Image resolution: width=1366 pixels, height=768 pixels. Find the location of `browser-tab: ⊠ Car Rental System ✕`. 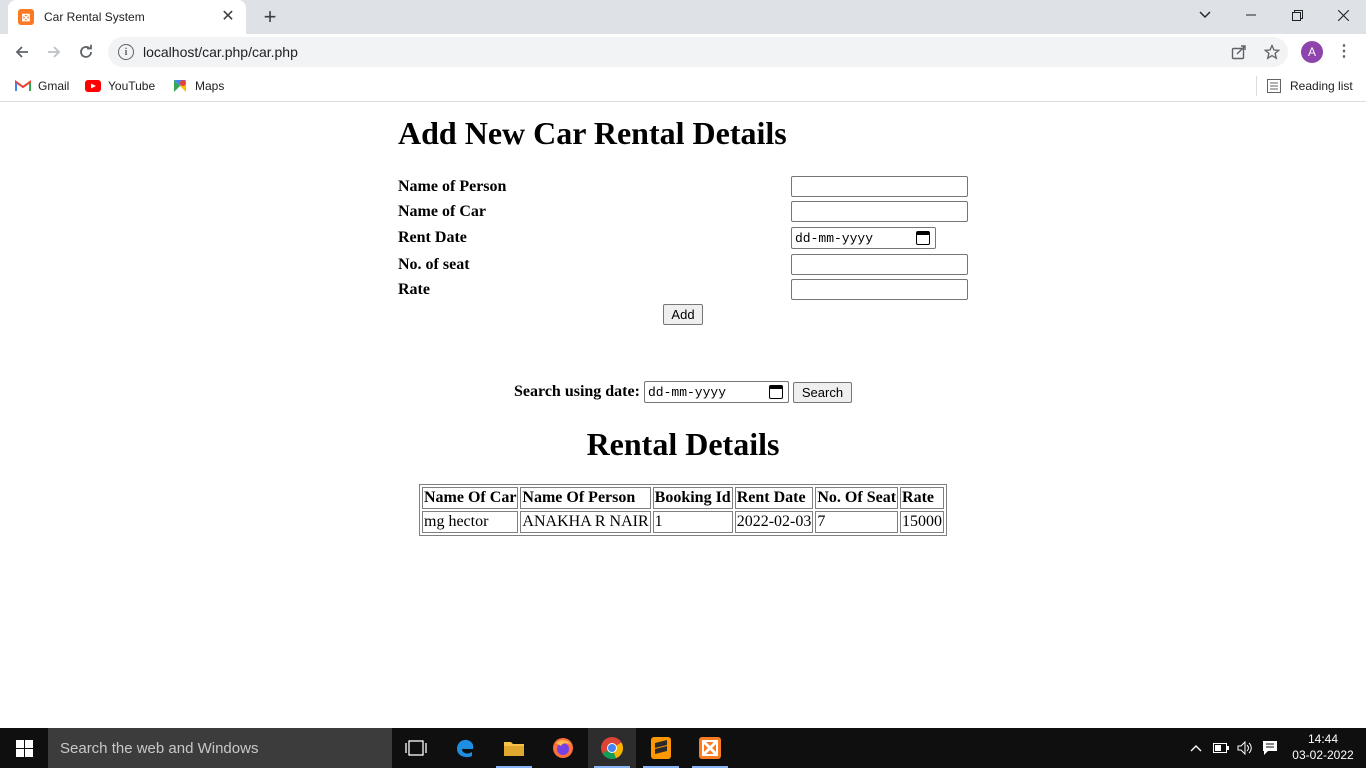

browser-tab: ⊠ Car Rental System ✕ is located at coordinates (127, 17).